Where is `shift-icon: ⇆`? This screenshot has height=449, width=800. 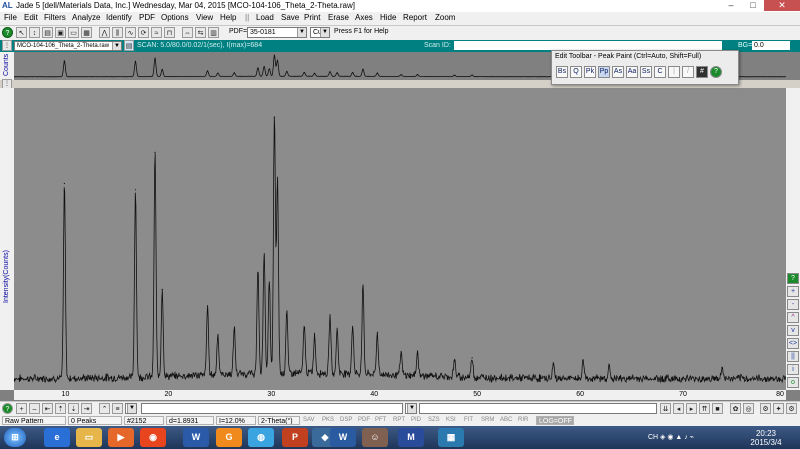 shift-icon: ⇆ is located at coordinates (200, 32).